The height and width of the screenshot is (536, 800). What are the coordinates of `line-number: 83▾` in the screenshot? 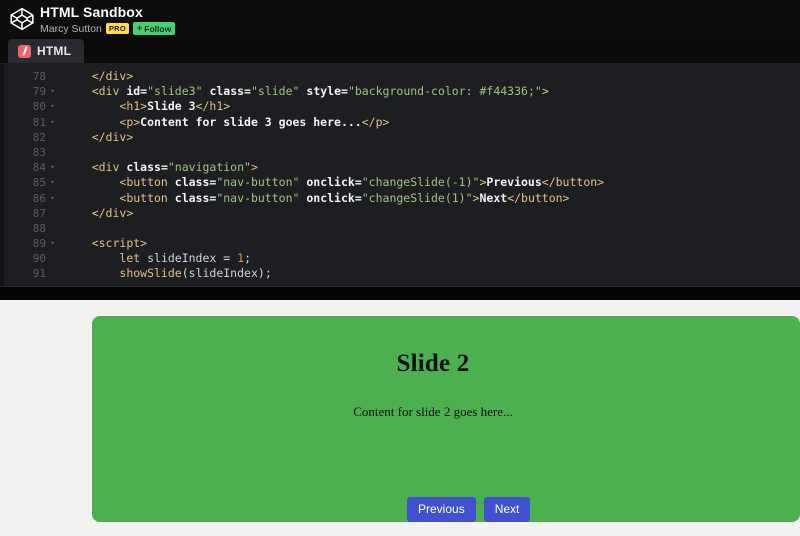 It's located at (39, 152).